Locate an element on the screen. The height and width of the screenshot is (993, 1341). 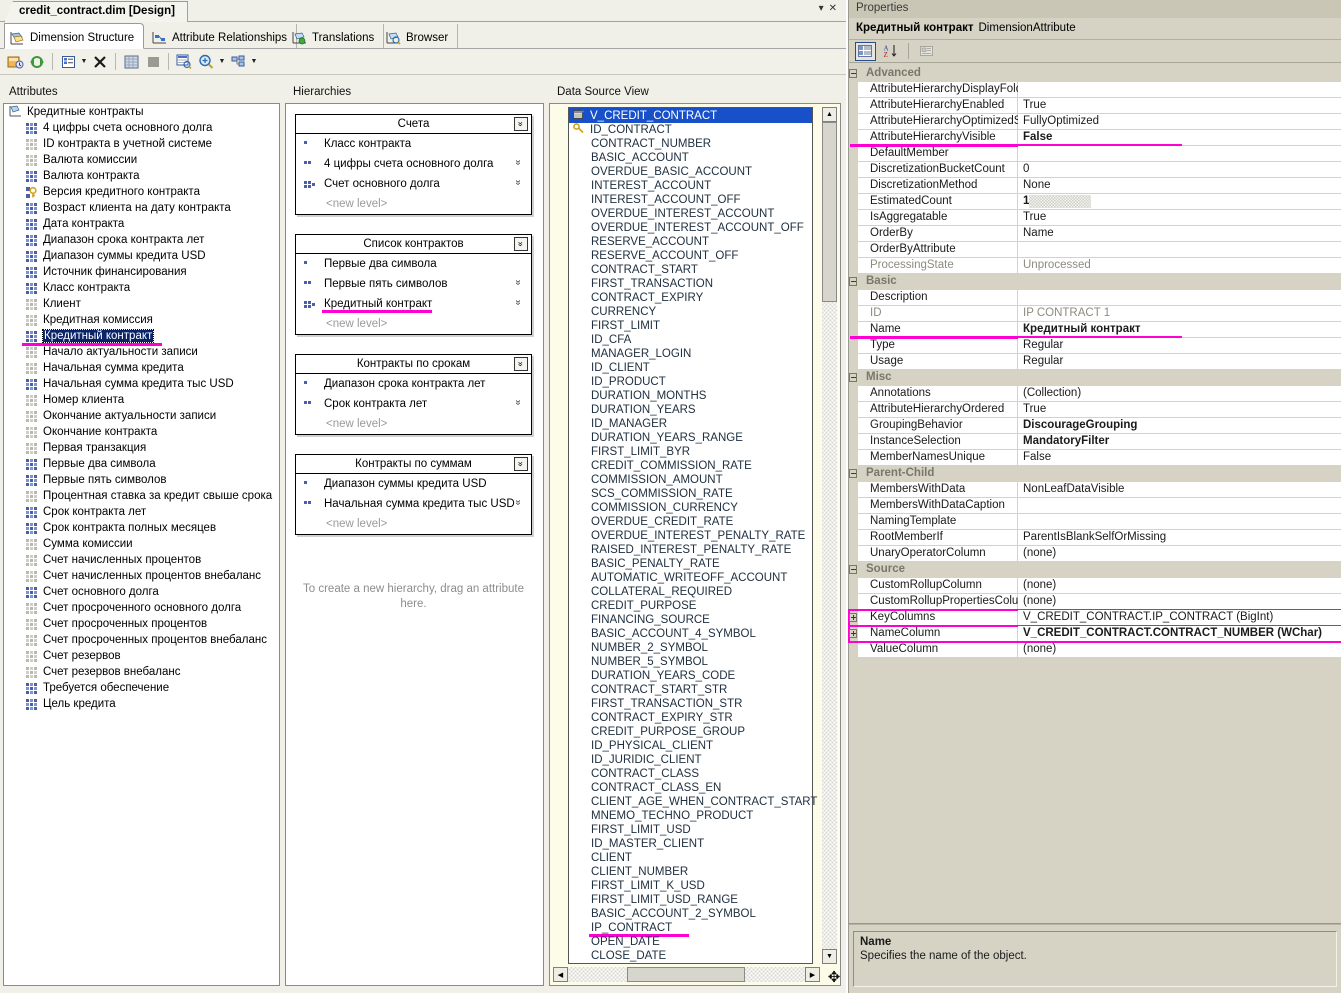
property-value: NonLeafDataVisible is located at coordinates (1179, 489).